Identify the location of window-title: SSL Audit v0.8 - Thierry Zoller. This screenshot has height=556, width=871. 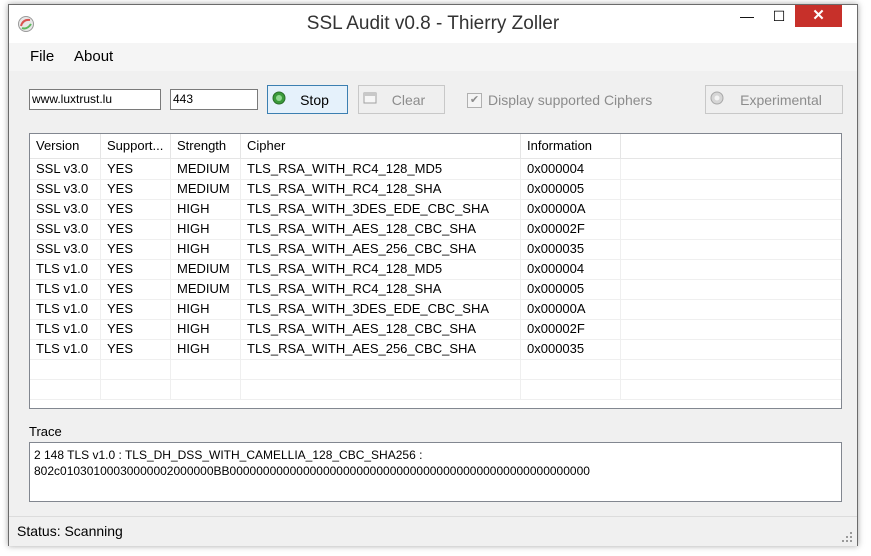
(433, 23).